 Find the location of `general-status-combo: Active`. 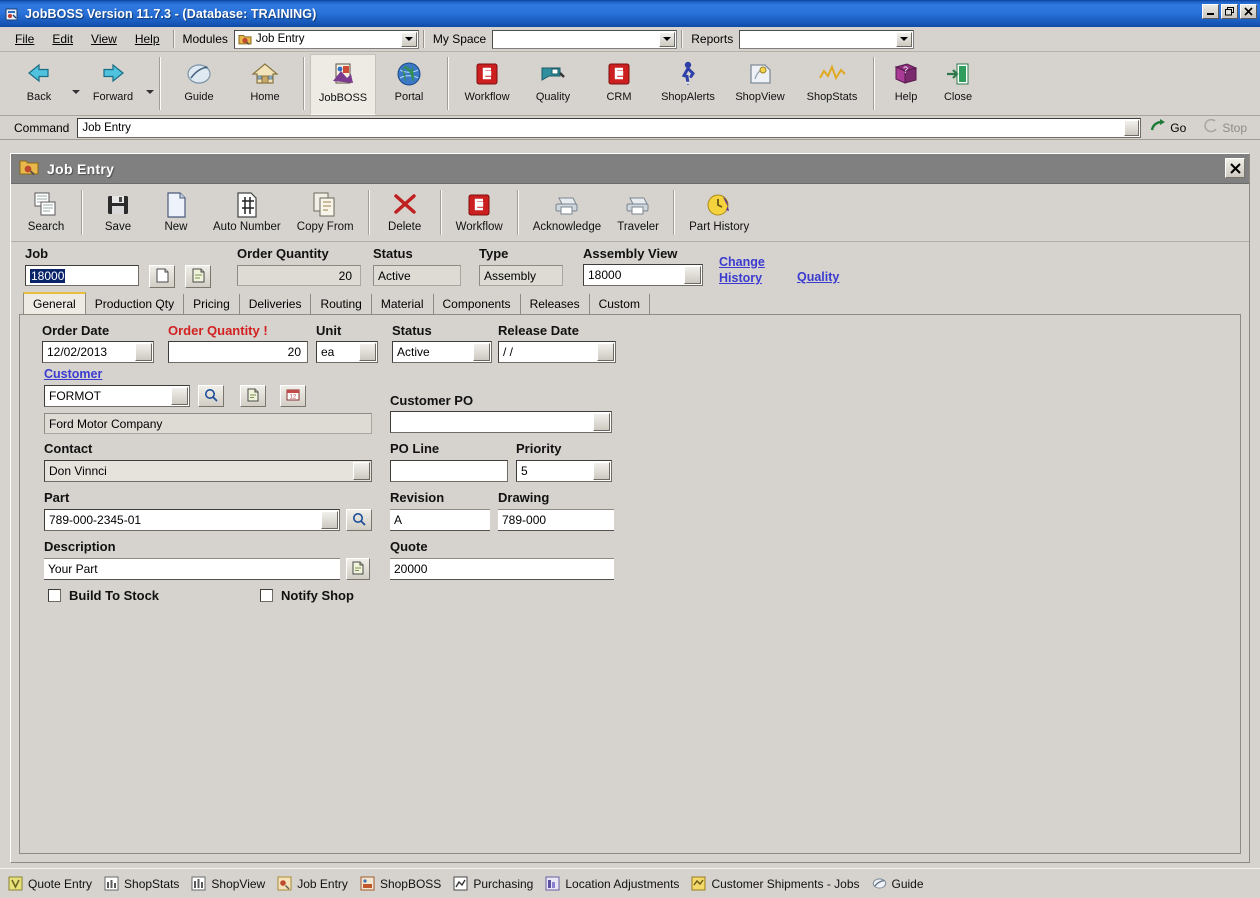

general-status-combo: Active is located at coordinates (442, 352).